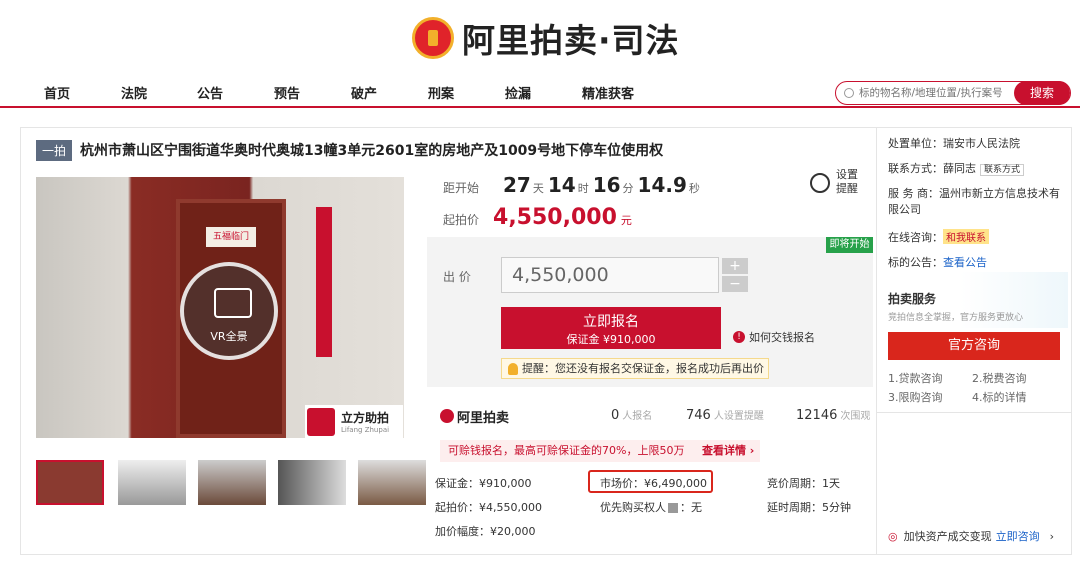 The width and height of the screenshot is (1080, 570). What do you see at coordinates (611, 339) in the screenshot?
I see `apply-deposit: 保证金 ¥910,000` at bounding box center [611, 339].